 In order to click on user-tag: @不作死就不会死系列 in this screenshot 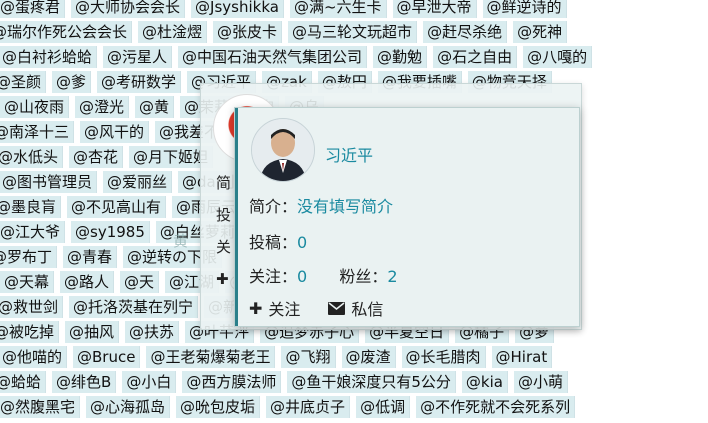, I will do `click(495, 407)`.